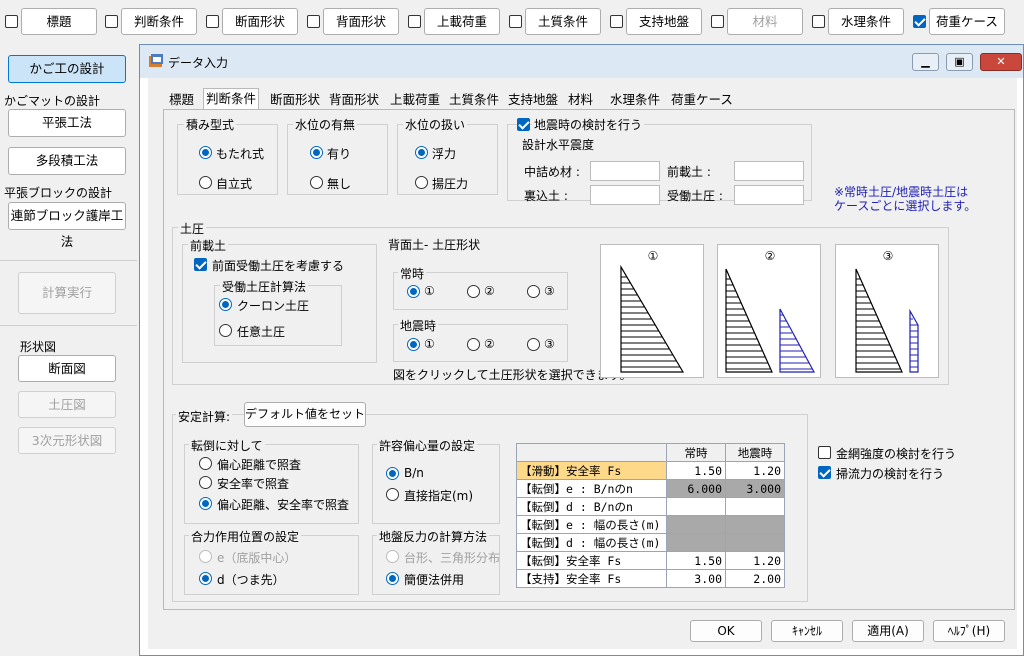  What do you see at coordinates (652, 311) in the screenshot?
I see `pressure-shape-1: ①` at bounding box center [652, 311].